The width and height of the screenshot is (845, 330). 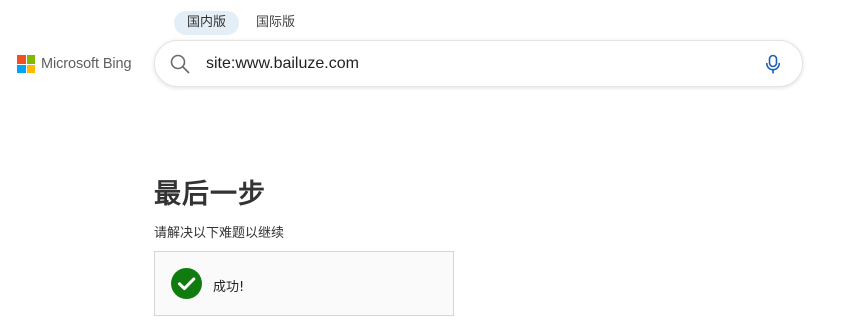 I want to click on search-icon, so click(x=180, y=64).